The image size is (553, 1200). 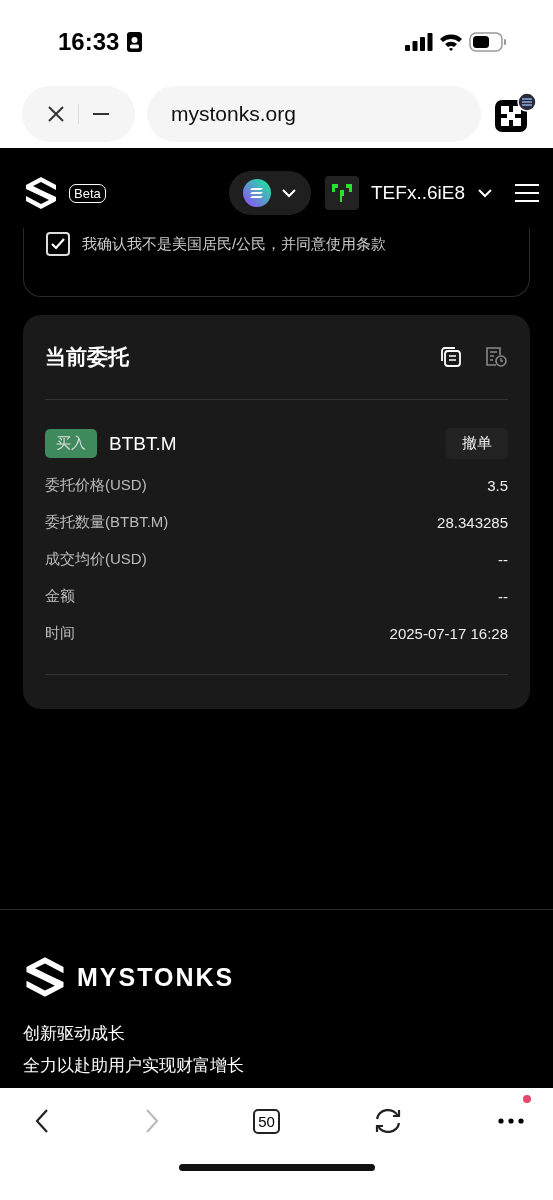 I want to click on field-label: 金额, so click(x=60, y=596).